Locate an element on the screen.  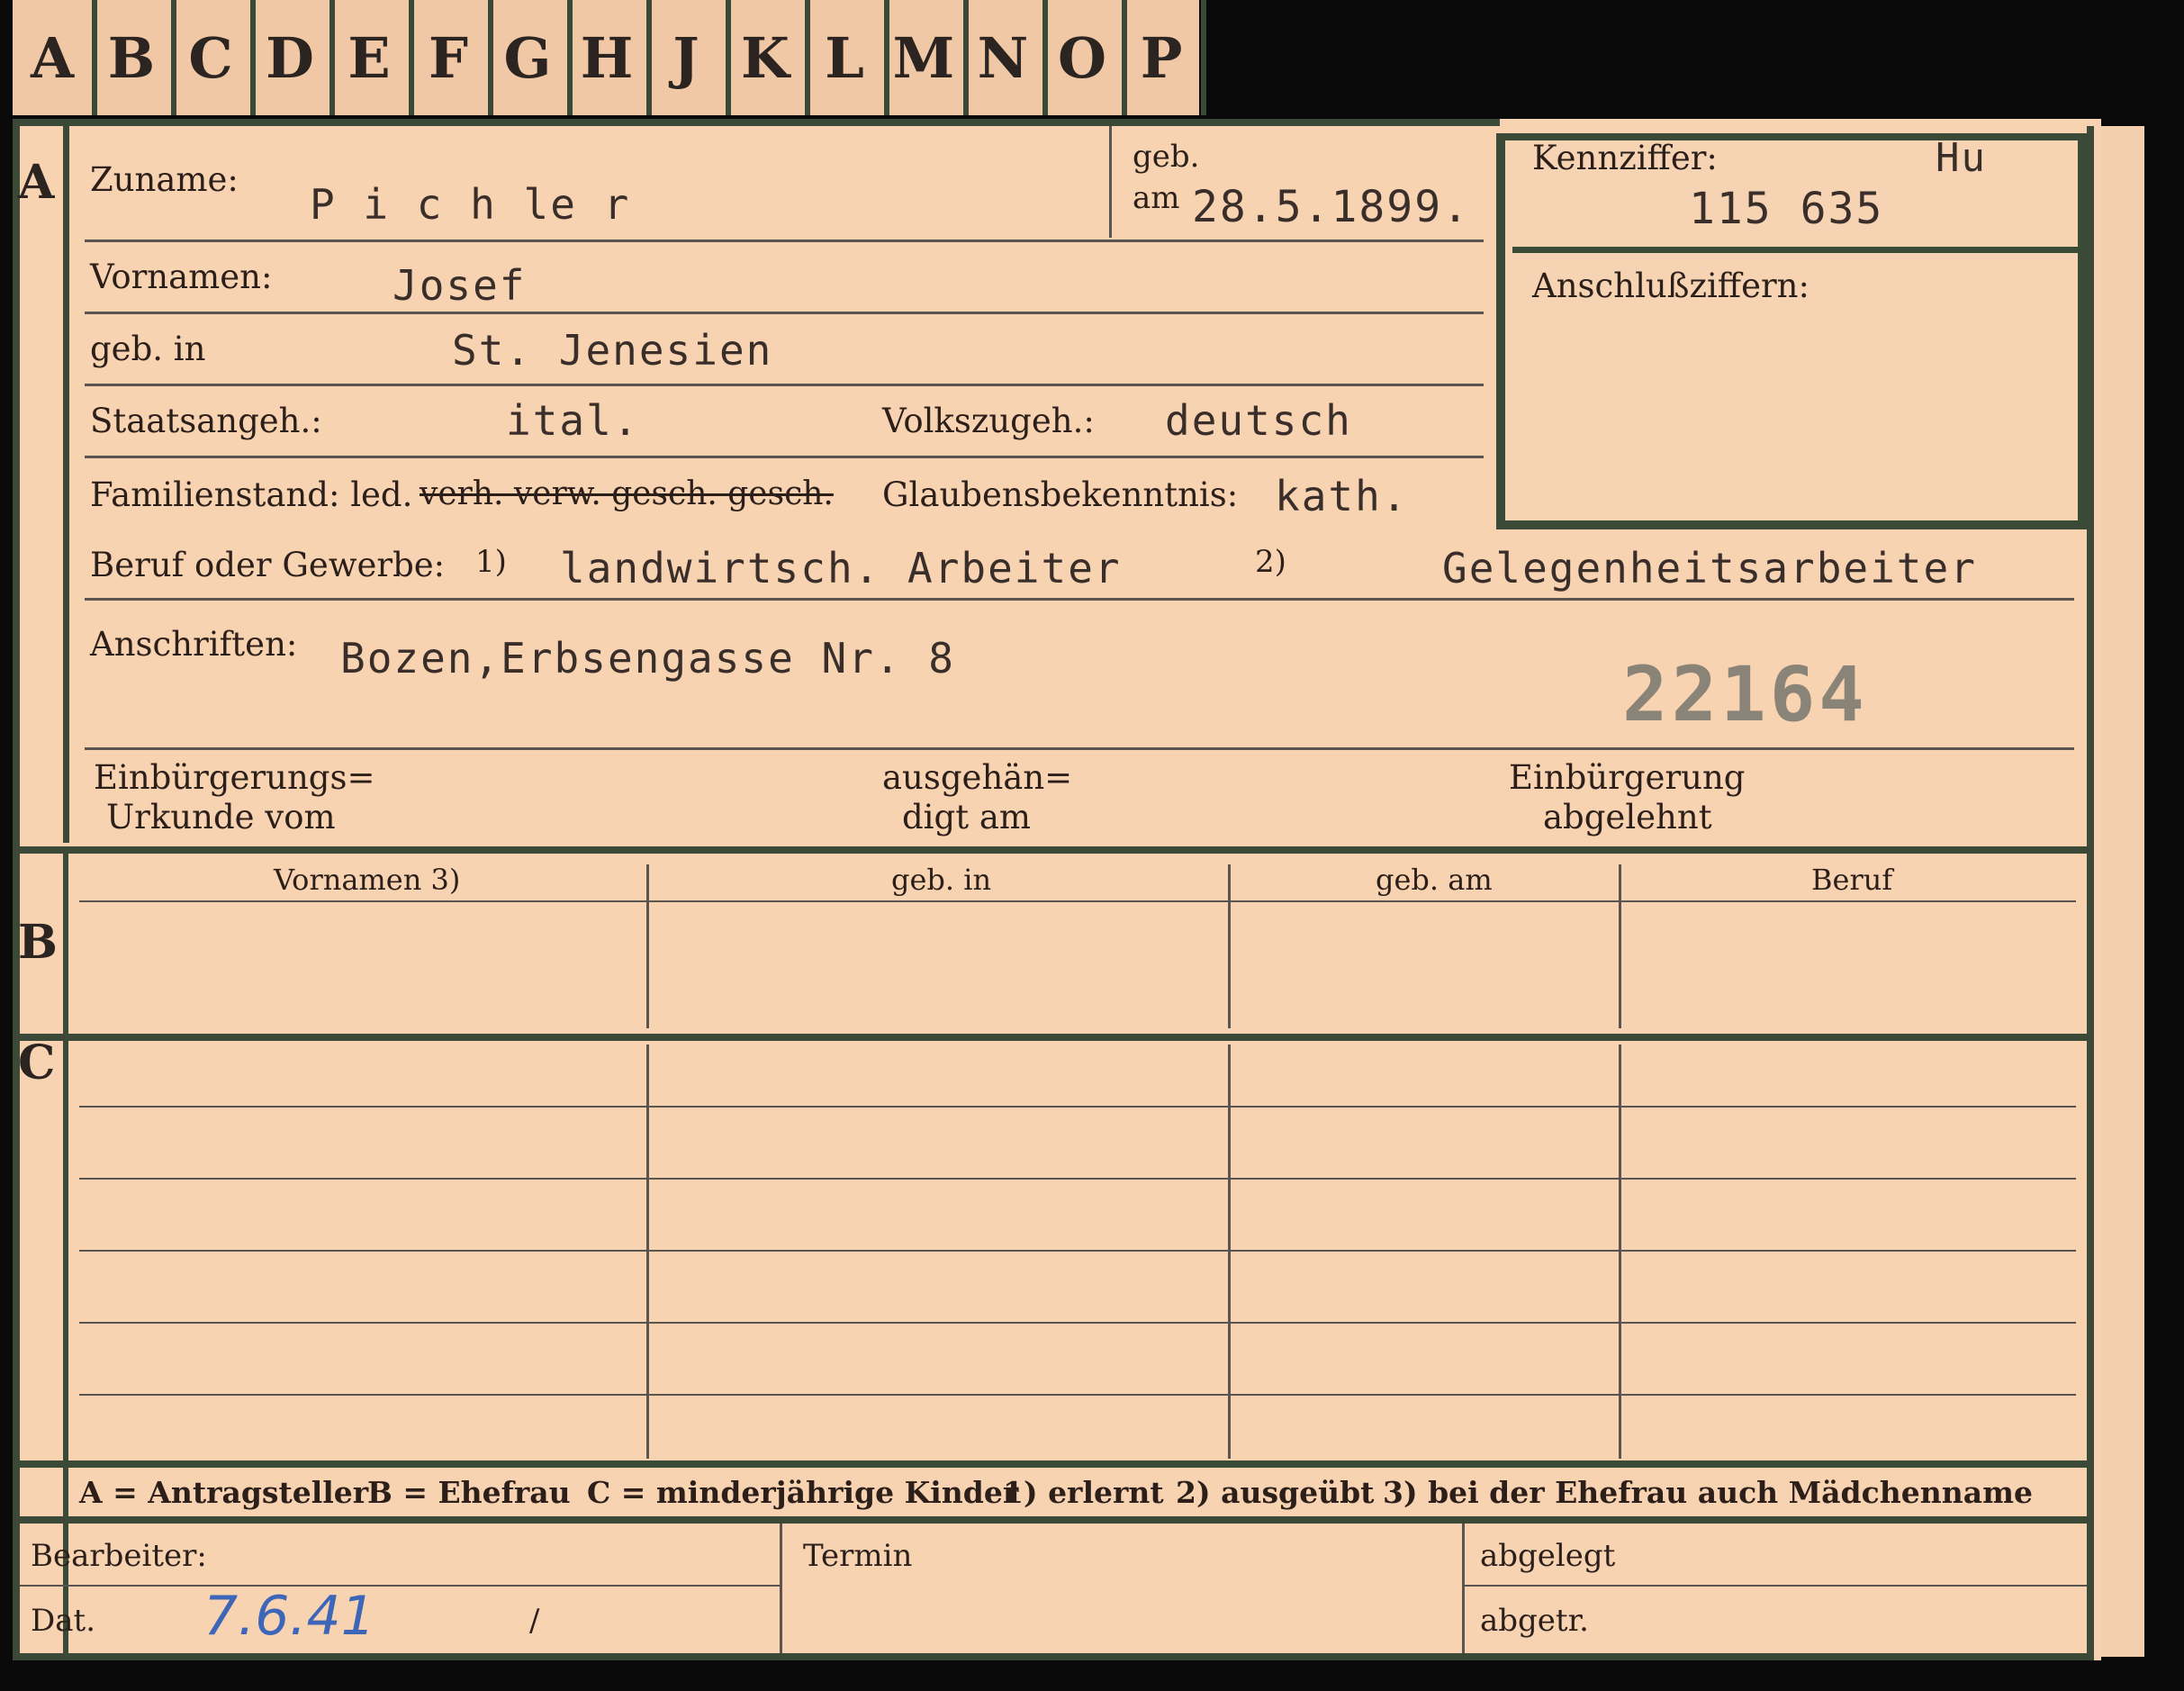
ausgehaendigt-label-2: digt am is located at coordinates (966, 817).